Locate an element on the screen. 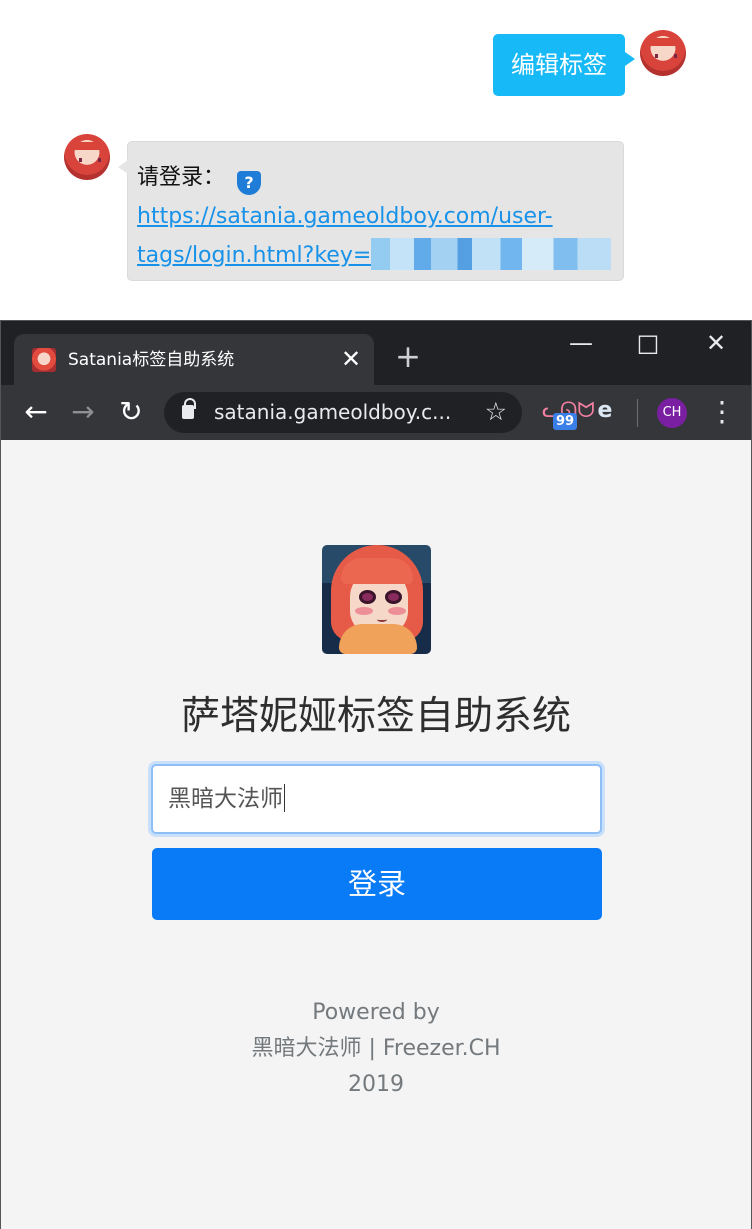 This screenshot has height=1229, width=752. bot-avatar is located at coordinates (87, 157).